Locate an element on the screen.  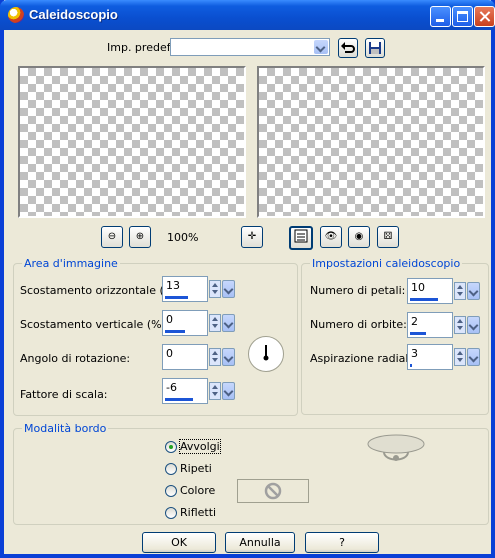
h-offset-label: Scostamento orizzontale (%): is located at coordinates (101, 290).